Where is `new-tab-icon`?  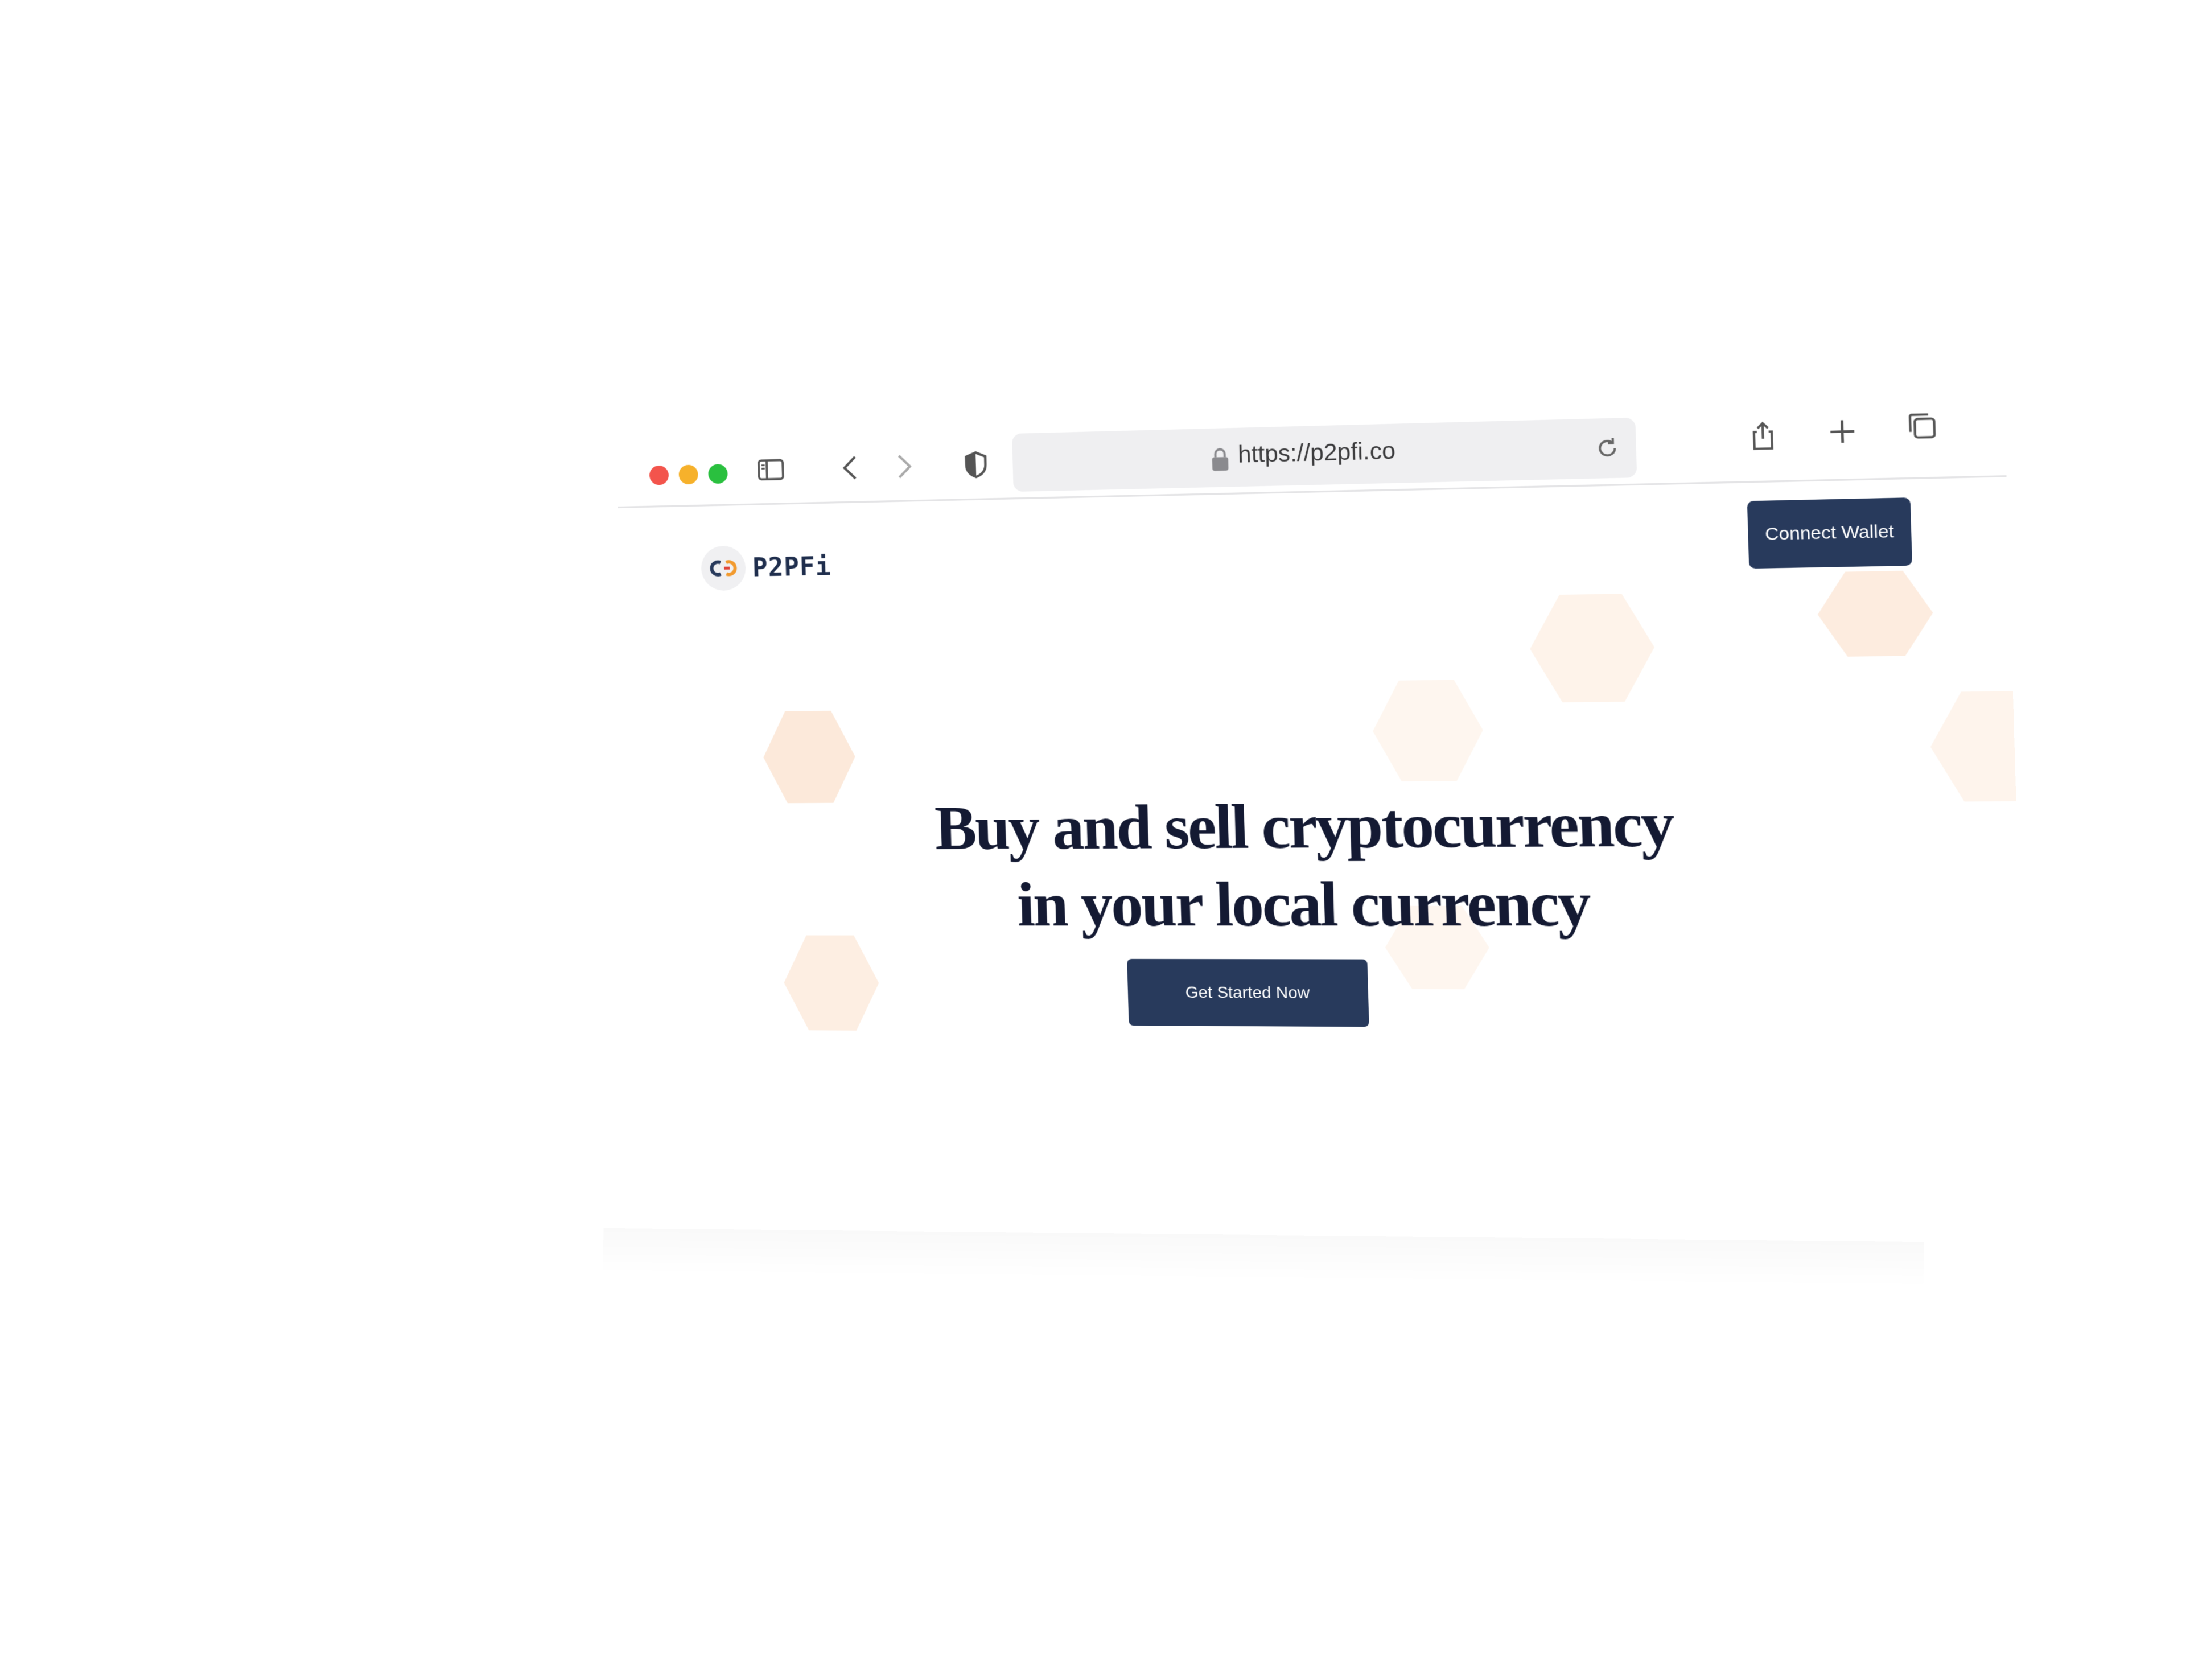
new-tab-icon is located at coordinates (1842, 431).